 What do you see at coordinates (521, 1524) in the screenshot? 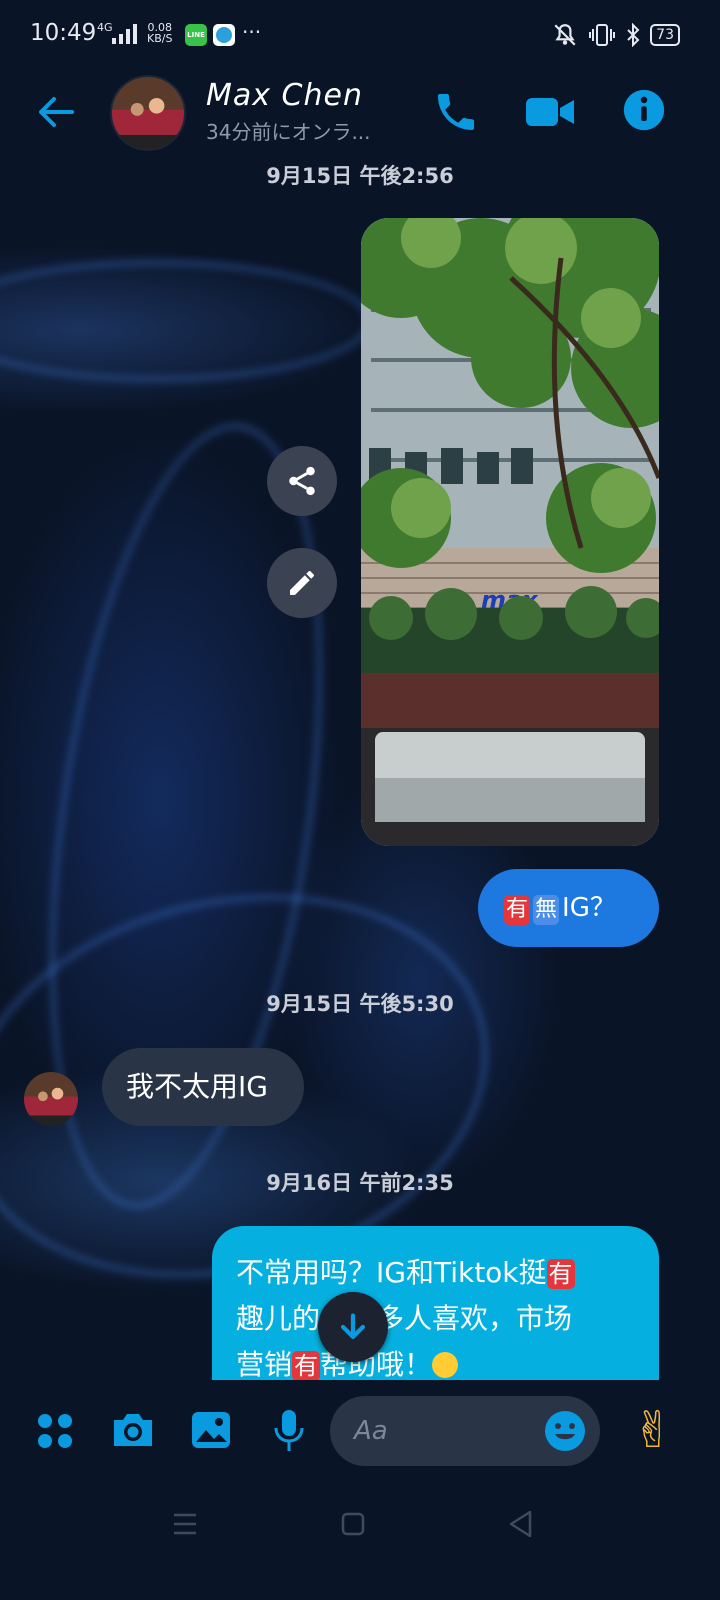
I see `back-nav-icon` at bounding box center [521, 1524].